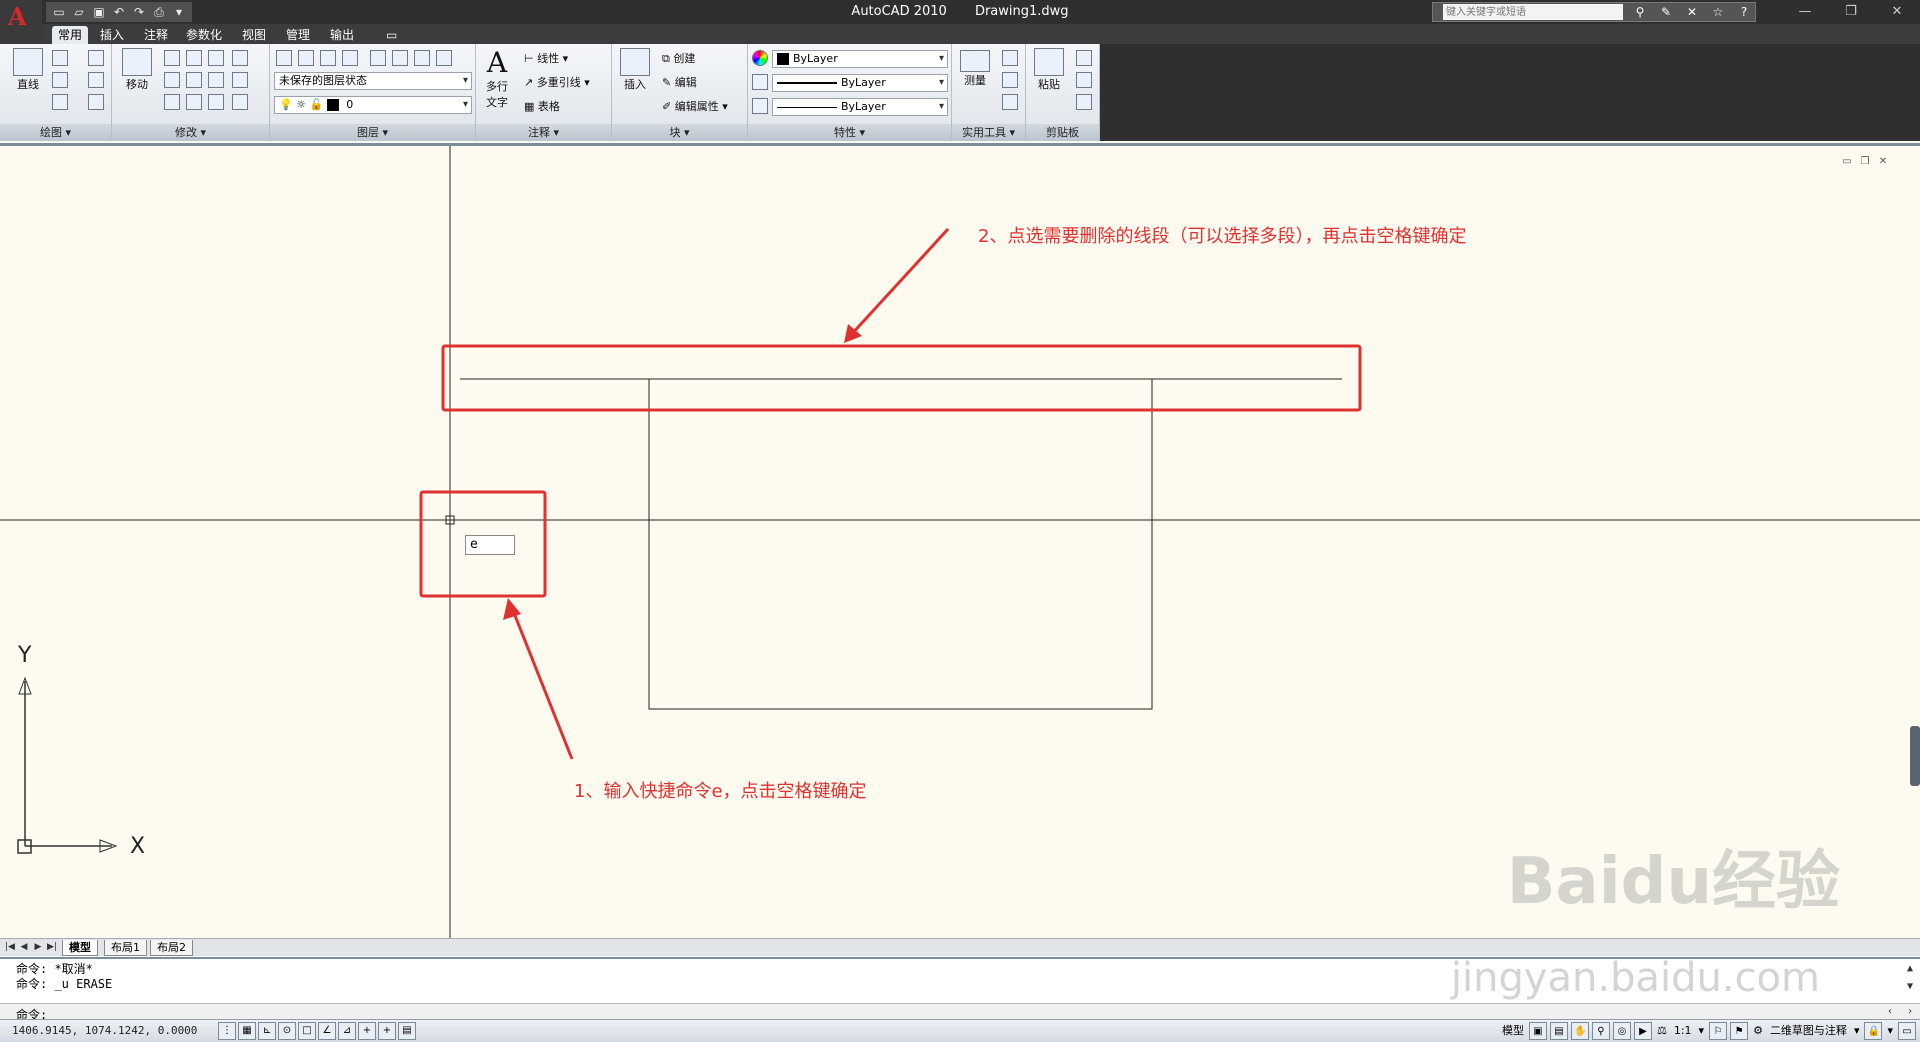  Describe the element at coordinates (194, 80) in the screenshot. I see `scale-icon` at that location.